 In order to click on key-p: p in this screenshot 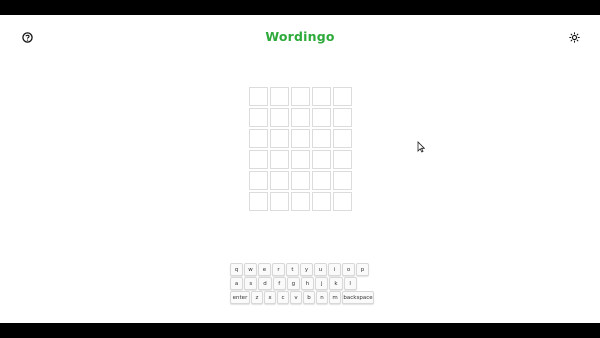, I will do `click(362, 269)`.